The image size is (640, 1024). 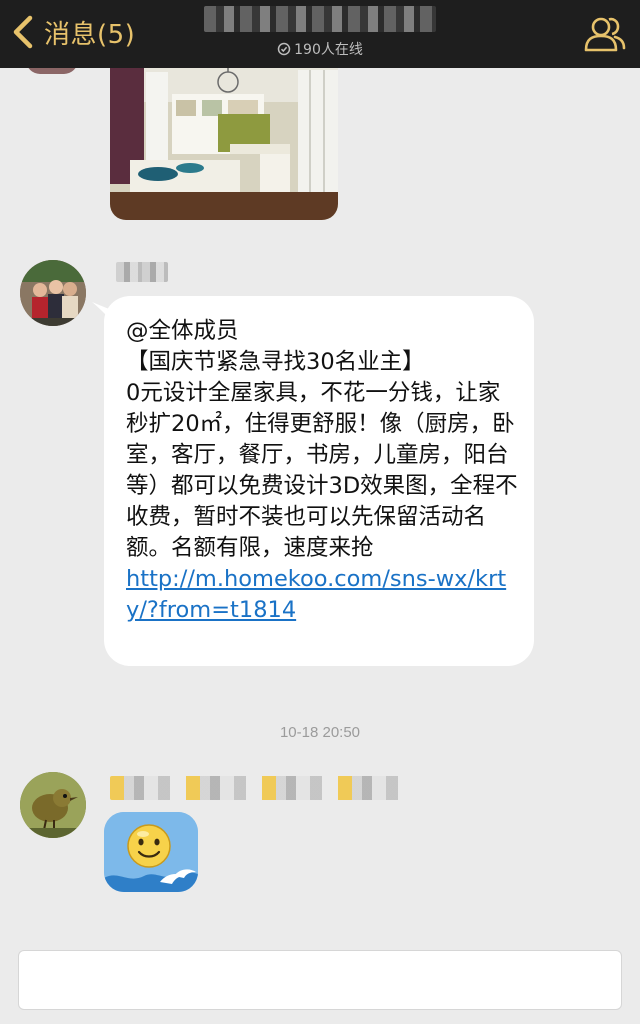 I want to click on family-photo, so click(x=53, y=293).